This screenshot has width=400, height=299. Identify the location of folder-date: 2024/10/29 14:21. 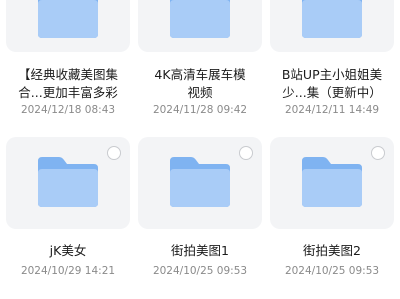
(68, 271).